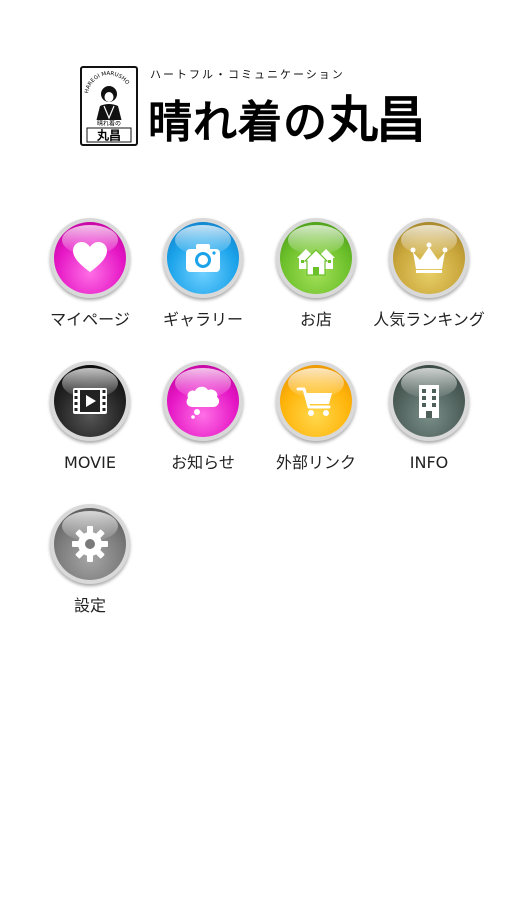 This screenshot has height=900, width=506. I want to click on movie-button, so click(90, 401).